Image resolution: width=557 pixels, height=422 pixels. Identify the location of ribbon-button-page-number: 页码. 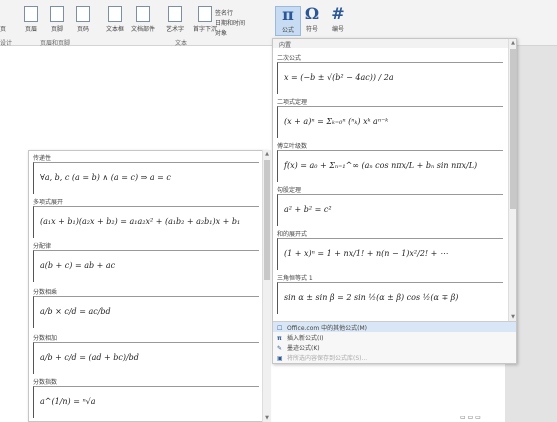
(83, 21).